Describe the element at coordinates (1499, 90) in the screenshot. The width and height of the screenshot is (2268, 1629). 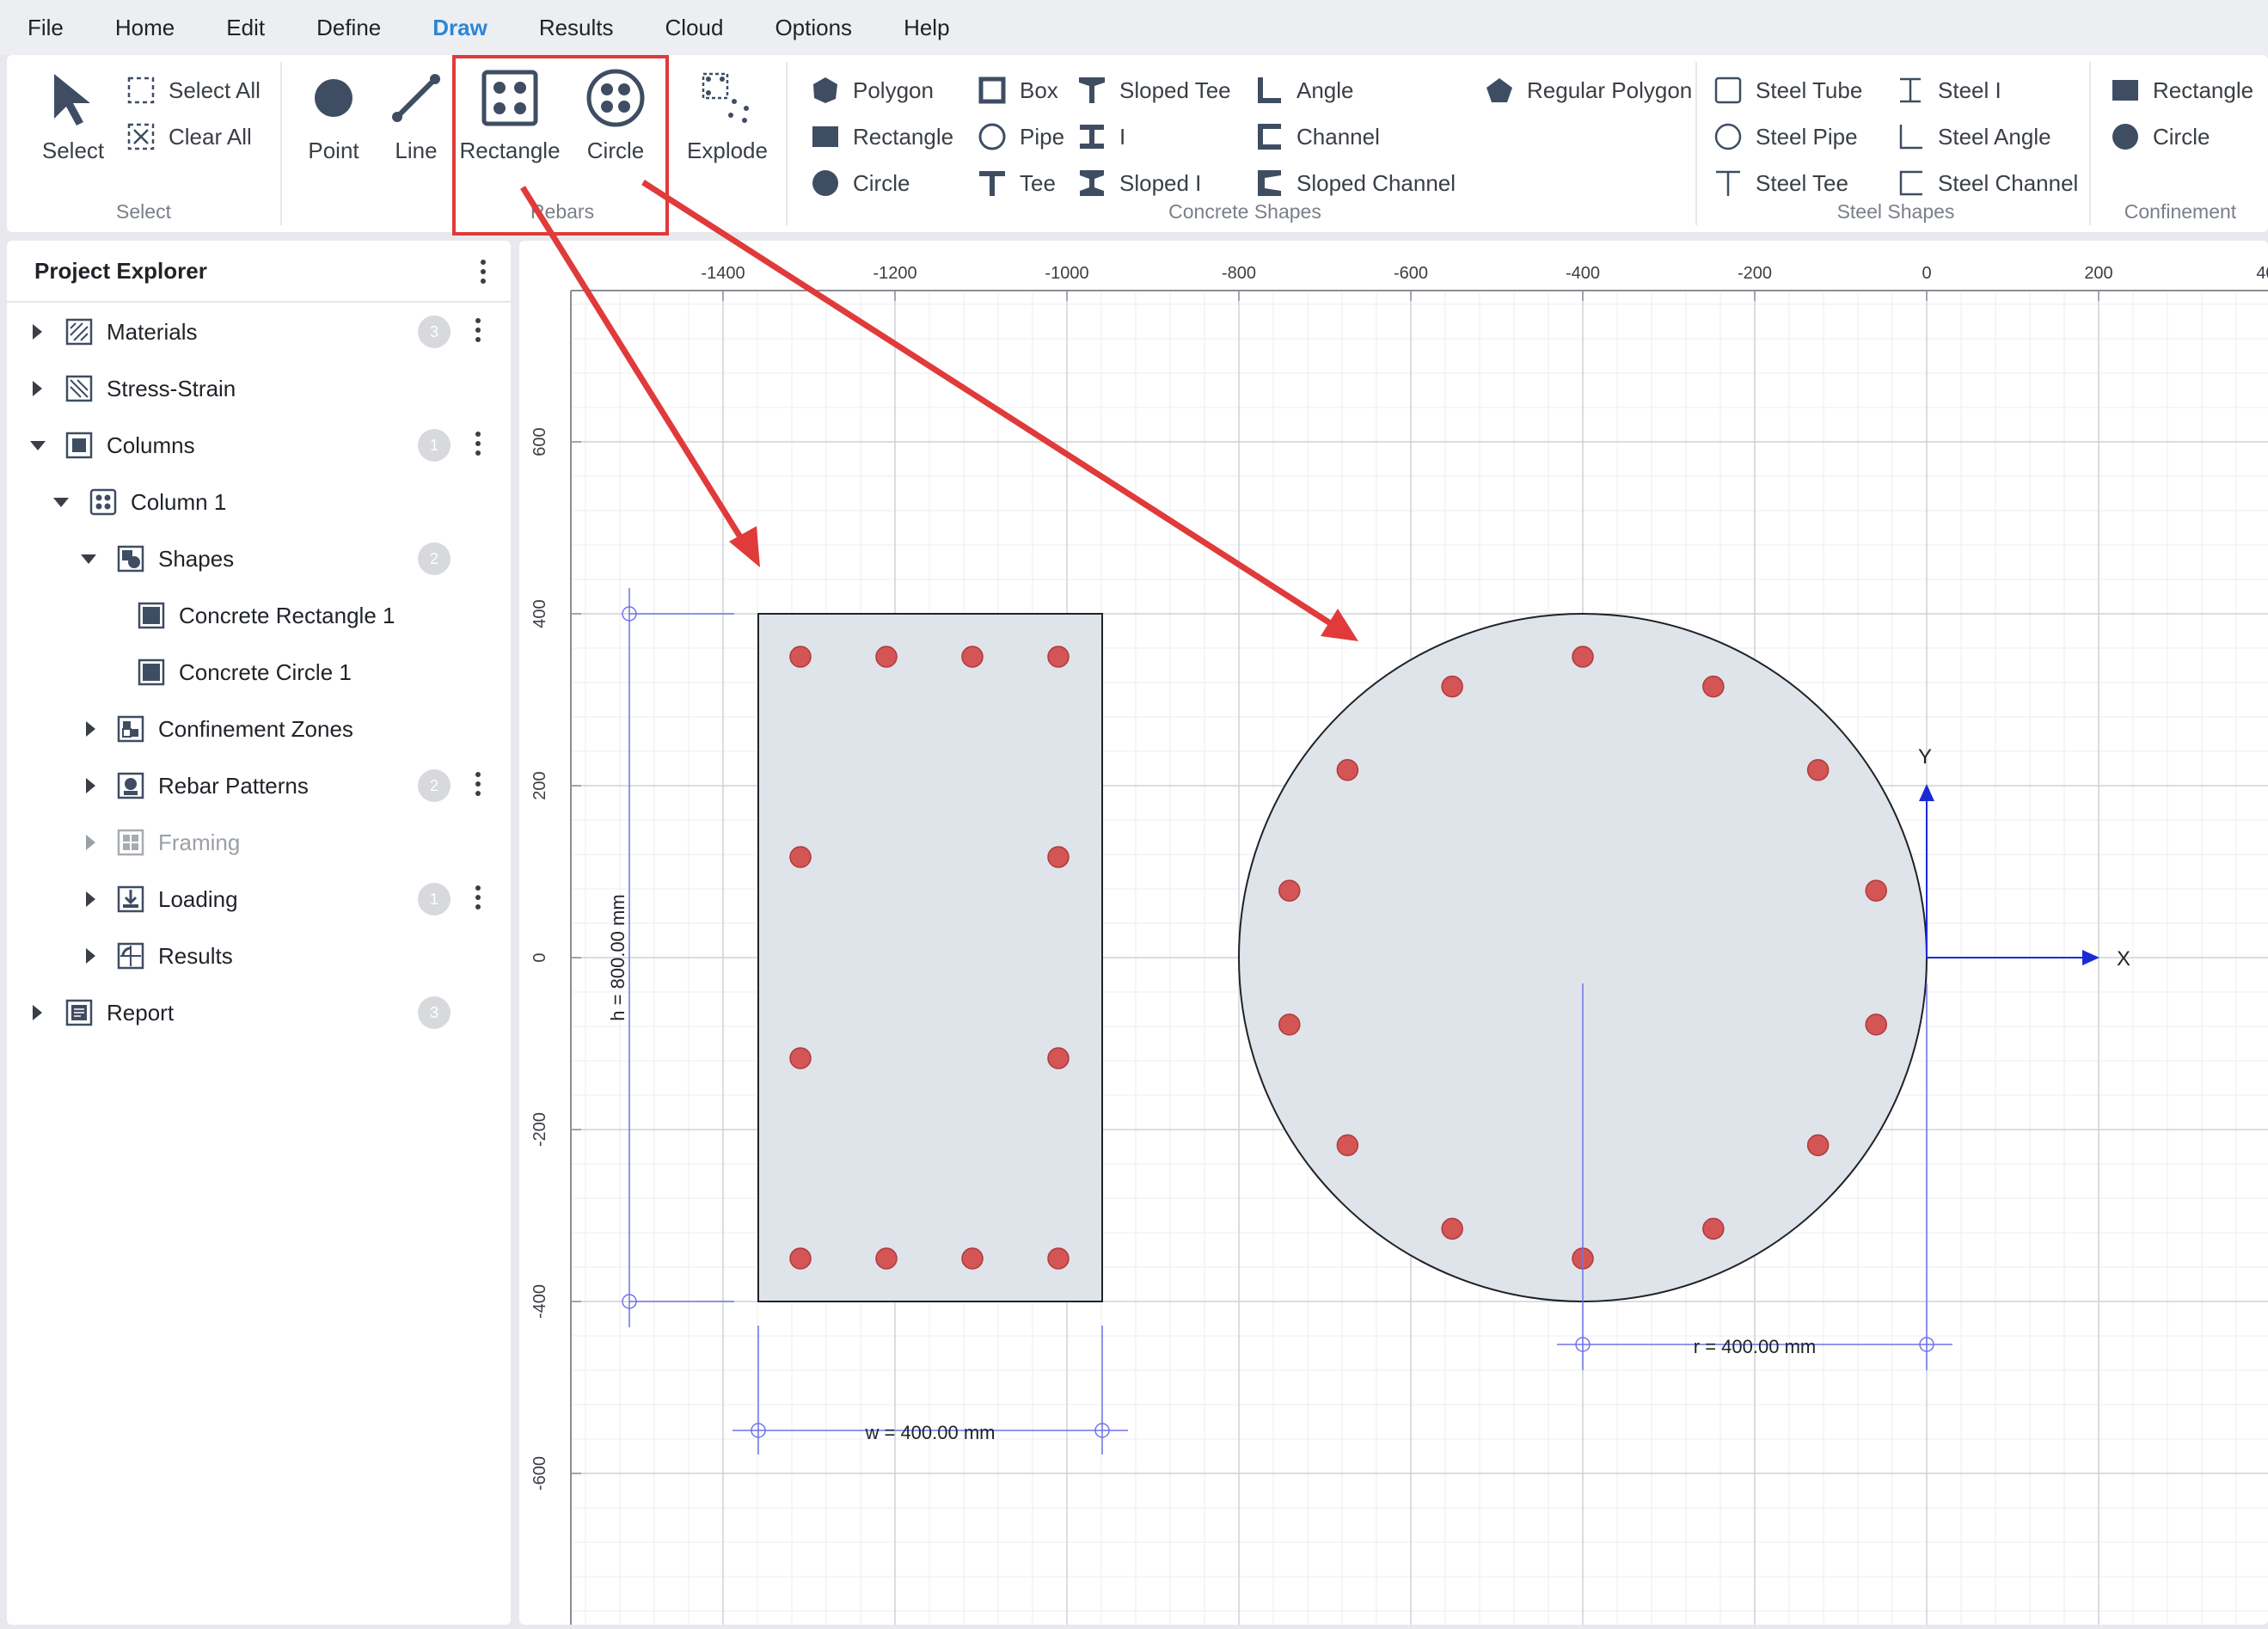
I see `pentagon-icon` at that location.